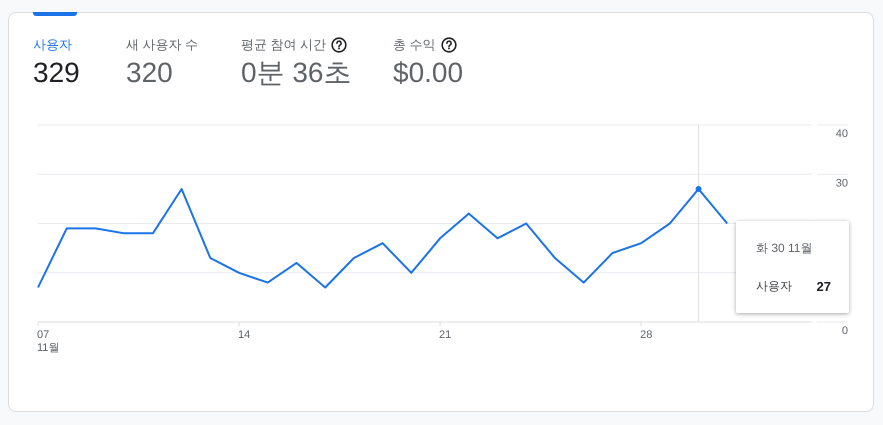  Describe the element at coordinates (699, 189) in the screenshot. I see `hover-point` at that location.